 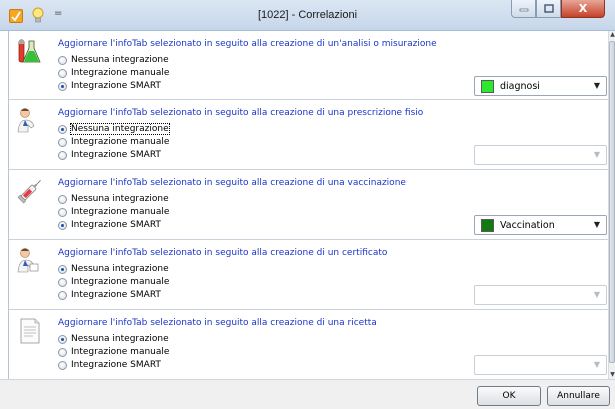 I want to click on select-value: Vaccination, so click(x=527, y=225).